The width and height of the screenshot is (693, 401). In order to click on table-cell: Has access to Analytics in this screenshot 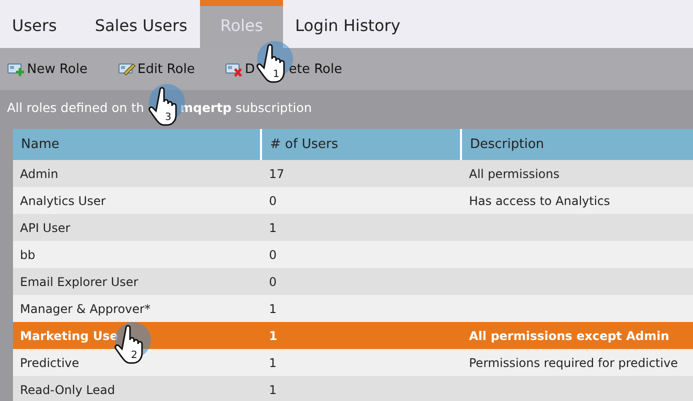, I will do `click(539, 201)`.